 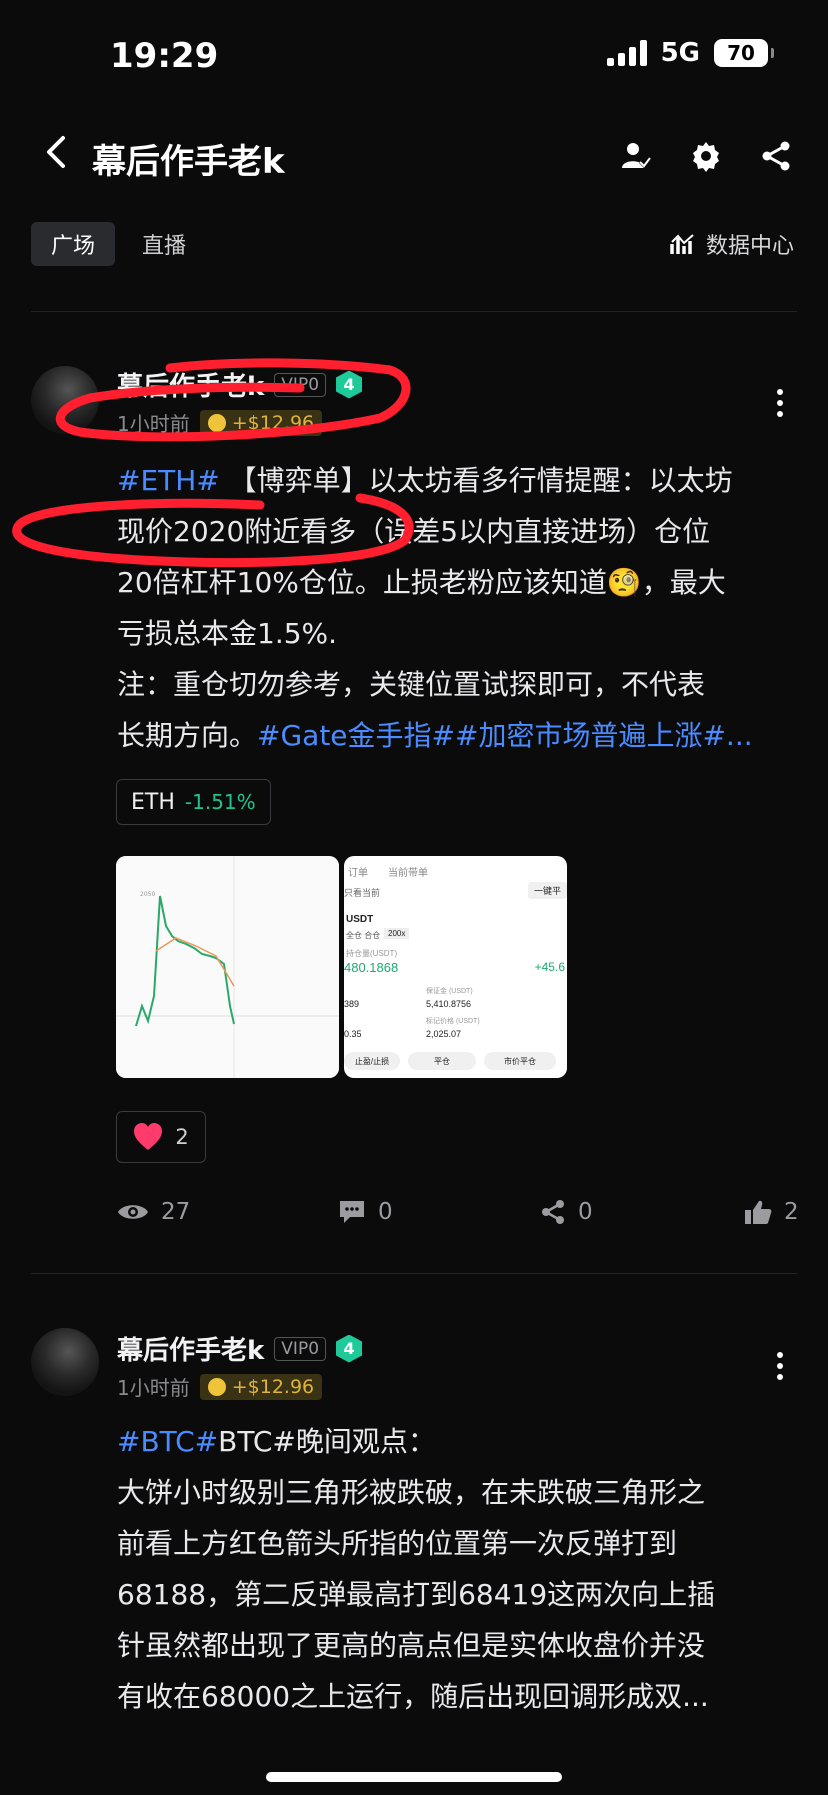 What do you see at coordinates (385, 1212) in the screenshot?
I see `comments-count: 0` at bounding box center [385, 1212].